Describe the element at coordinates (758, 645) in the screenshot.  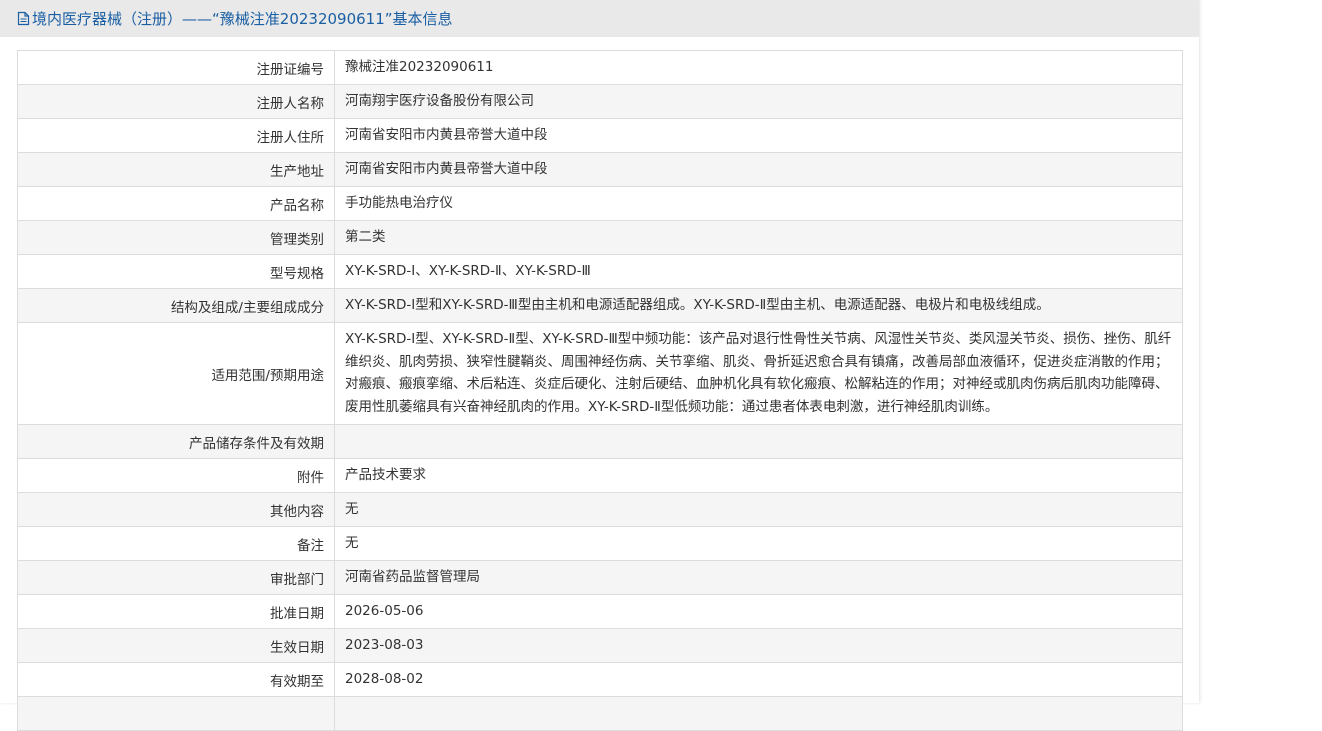
I see `row-value: 2023-08-03` at that location.